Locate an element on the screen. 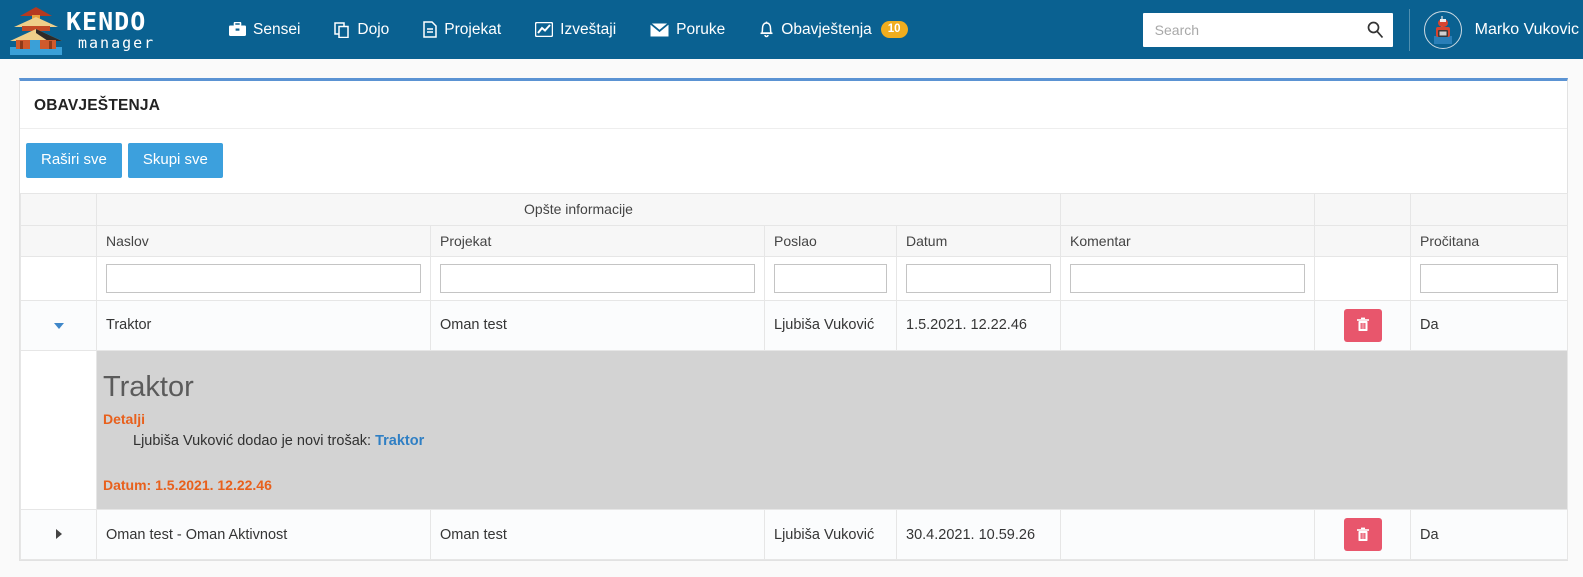  filter-input-procitana is located at coordinates (1489, 278).